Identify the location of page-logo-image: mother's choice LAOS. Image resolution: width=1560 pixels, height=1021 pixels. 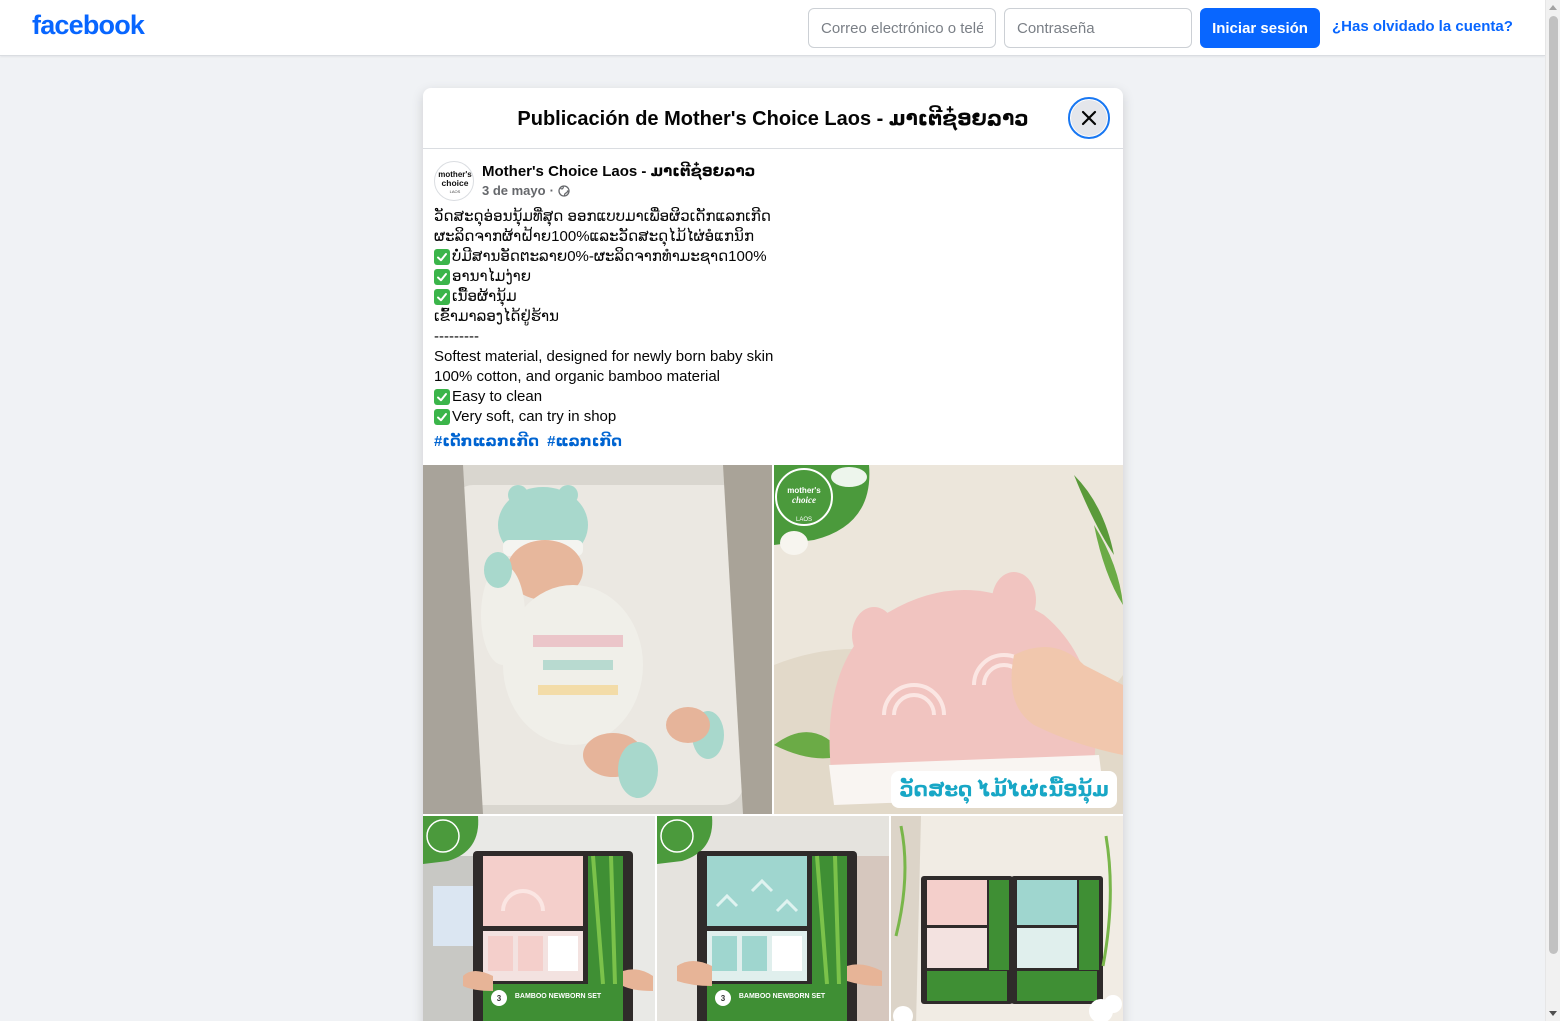
(455, 182).